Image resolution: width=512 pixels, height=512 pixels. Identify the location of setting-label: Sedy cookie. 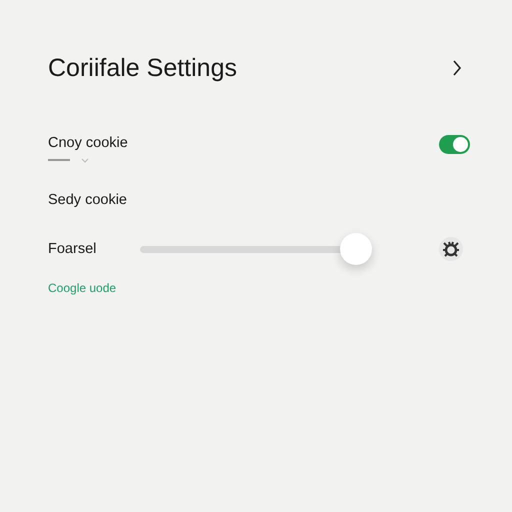
(87, 200).